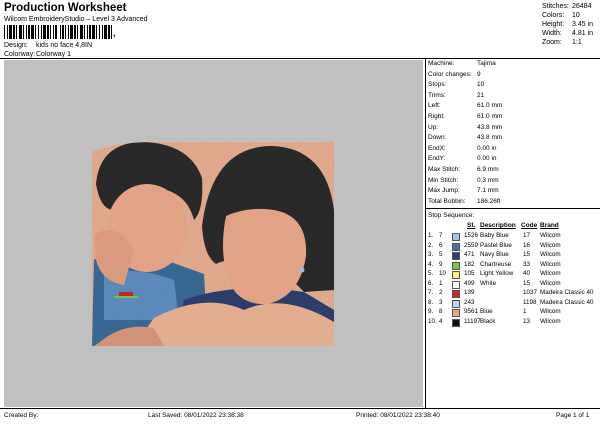 Image resolution: width=600 pixels, height=424 pixels. Describe the element at coordinates (490, 138) in the screenshot. I see `machine-info-value: 43.8 mm` at that location.